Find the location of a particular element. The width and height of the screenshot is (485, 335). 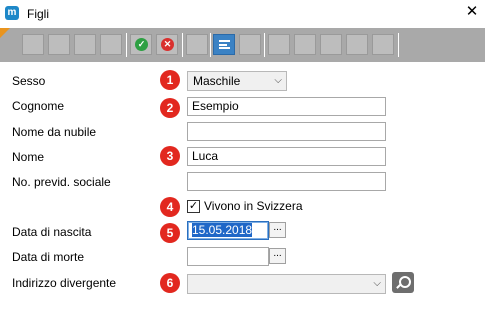

nome-field: Luca is located at coordinates (286, 156).